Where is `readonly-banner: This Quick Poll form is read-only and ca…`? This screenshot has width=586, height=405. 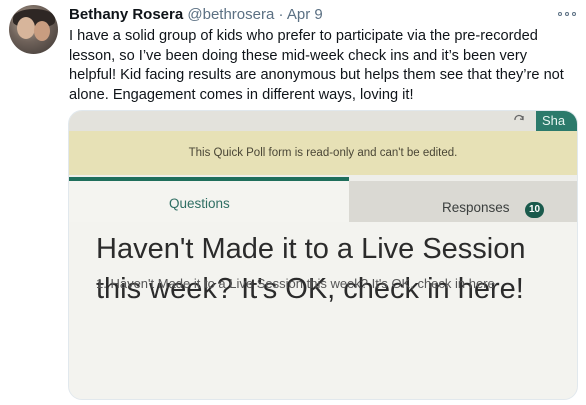 readonly-banner: This Quick Poll form is read-only and ca… is located at coordinates (323, 153).